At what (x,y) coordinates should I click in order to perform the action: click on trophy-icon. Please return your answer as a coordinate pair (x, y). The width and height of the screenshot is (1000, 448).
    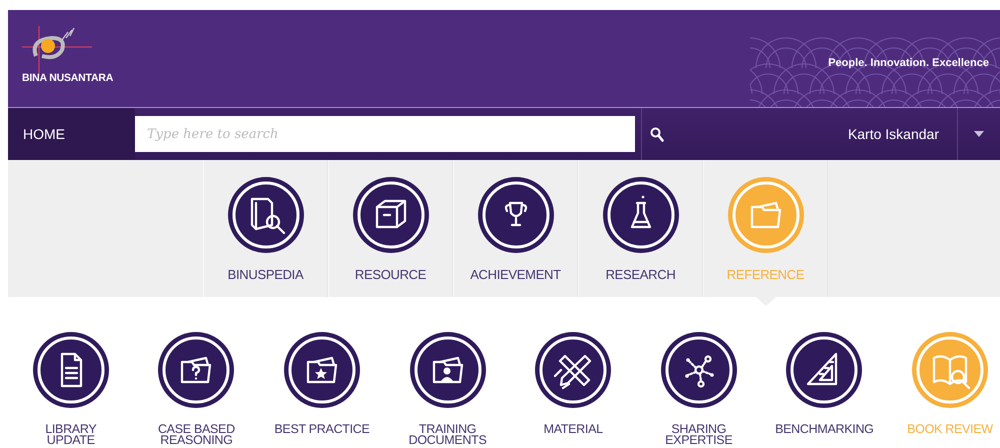
    Looking at the image, I should click on (516, 215).